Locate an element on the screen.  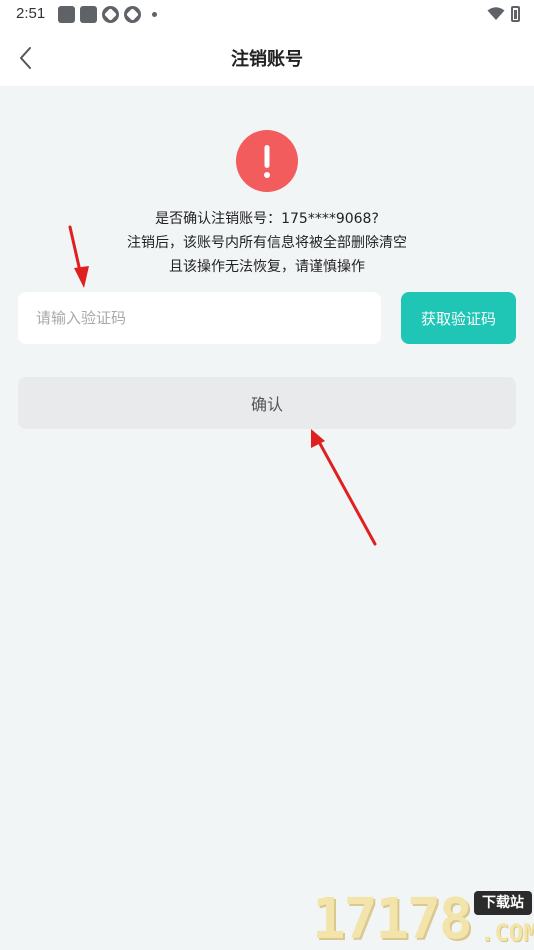
page-title: 注销账号 is located at coordinates (267, 59).